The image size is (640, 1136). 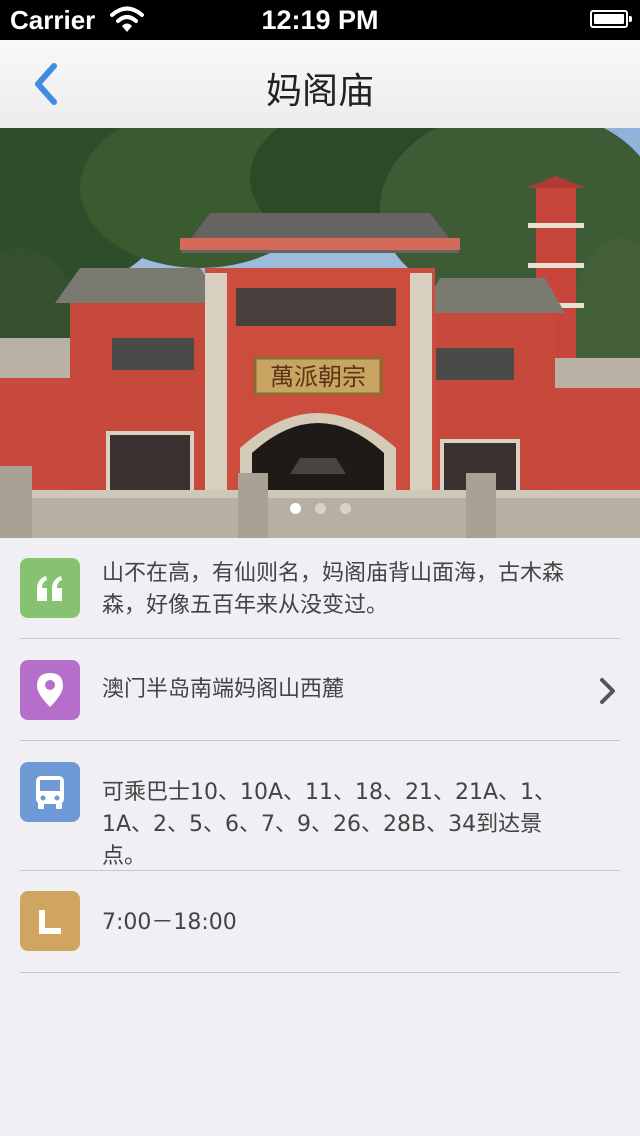 I want to click on navigation-bar: 妈阁庙, so click(x=320, y=84).